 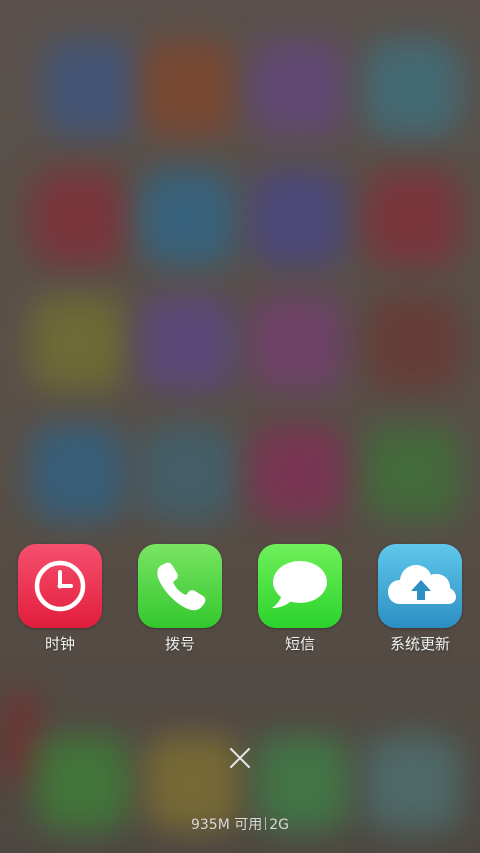 I want to click on recent-app-messages: 短信, so click(x=300, y=599).